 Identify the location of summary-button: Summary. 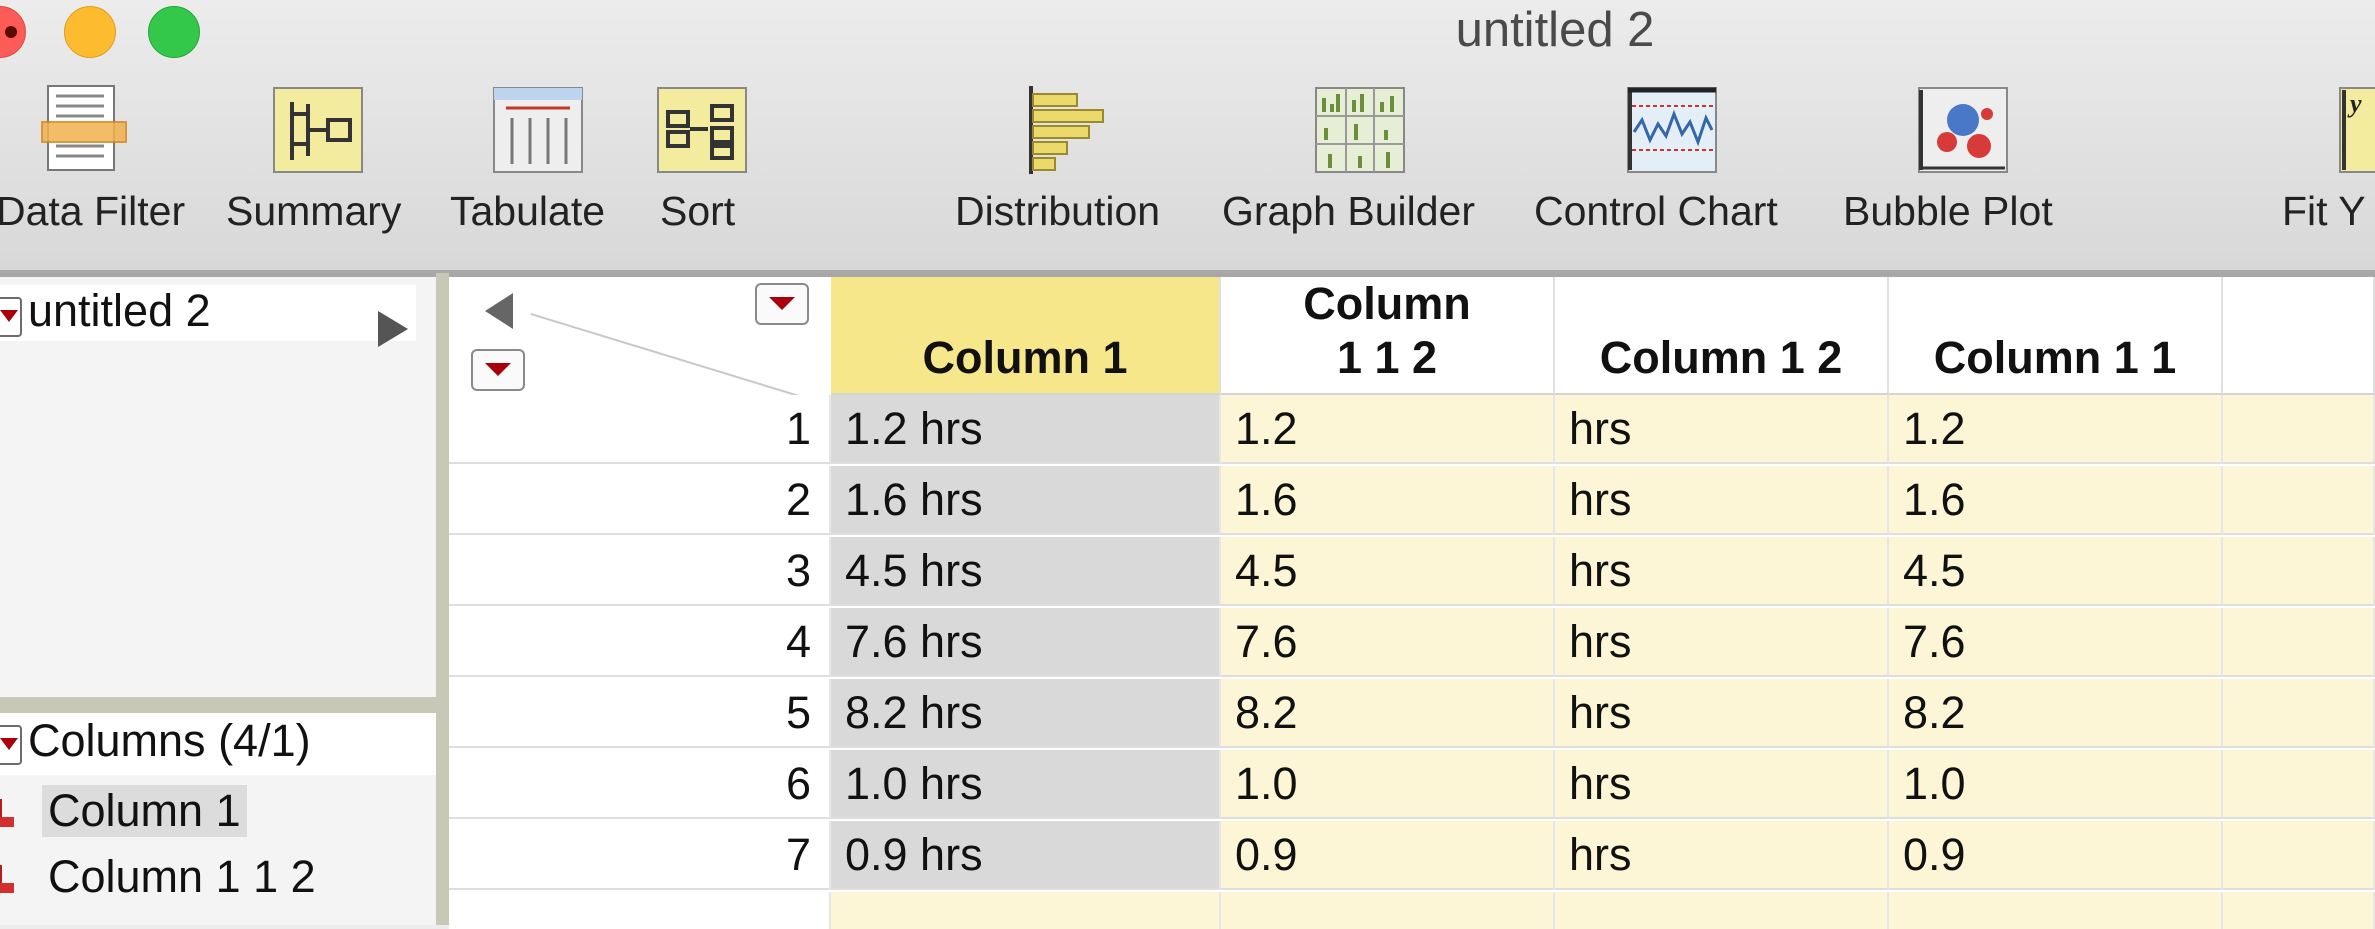
(321, 164).